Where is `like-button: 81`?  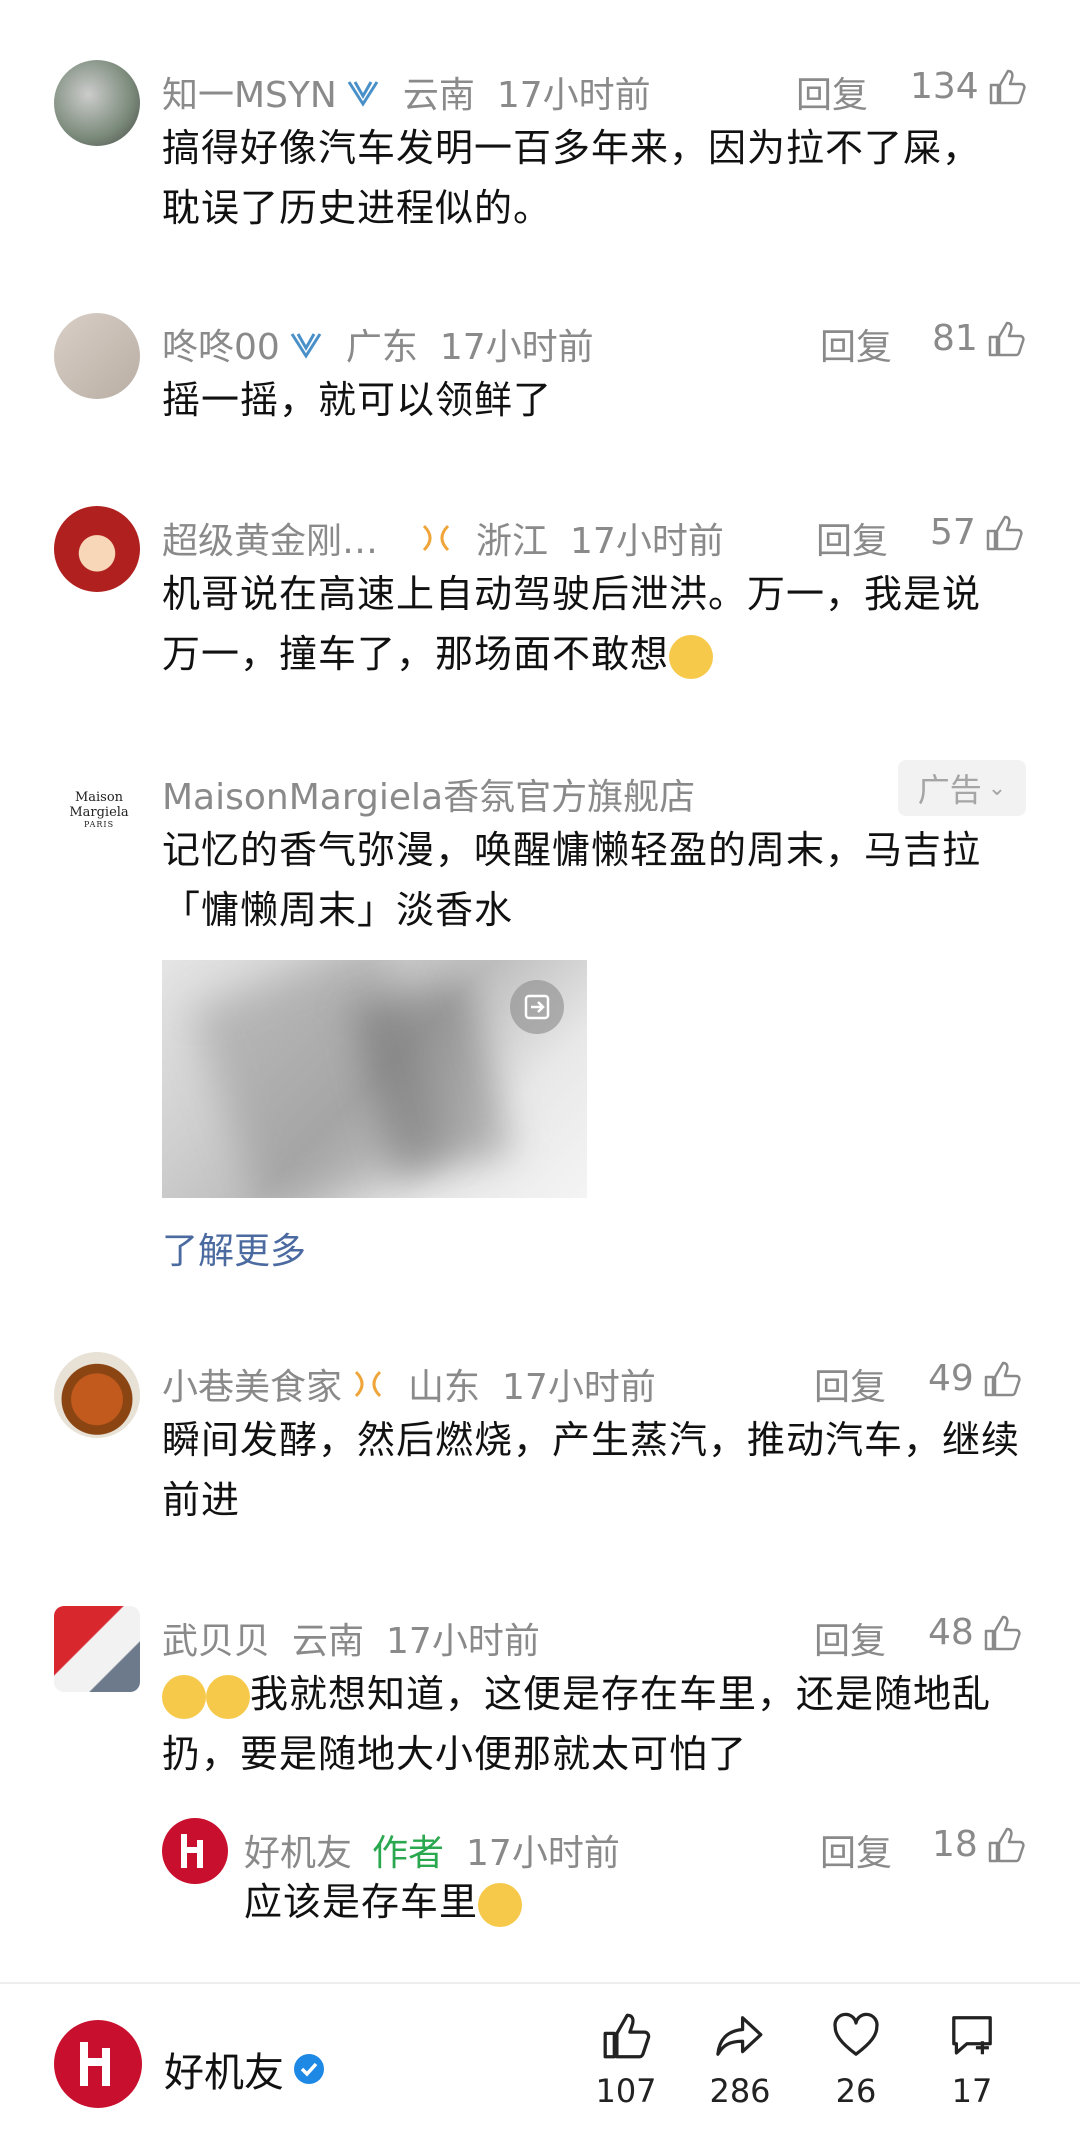 like-button: 81 is located at coordinates (979, 338).